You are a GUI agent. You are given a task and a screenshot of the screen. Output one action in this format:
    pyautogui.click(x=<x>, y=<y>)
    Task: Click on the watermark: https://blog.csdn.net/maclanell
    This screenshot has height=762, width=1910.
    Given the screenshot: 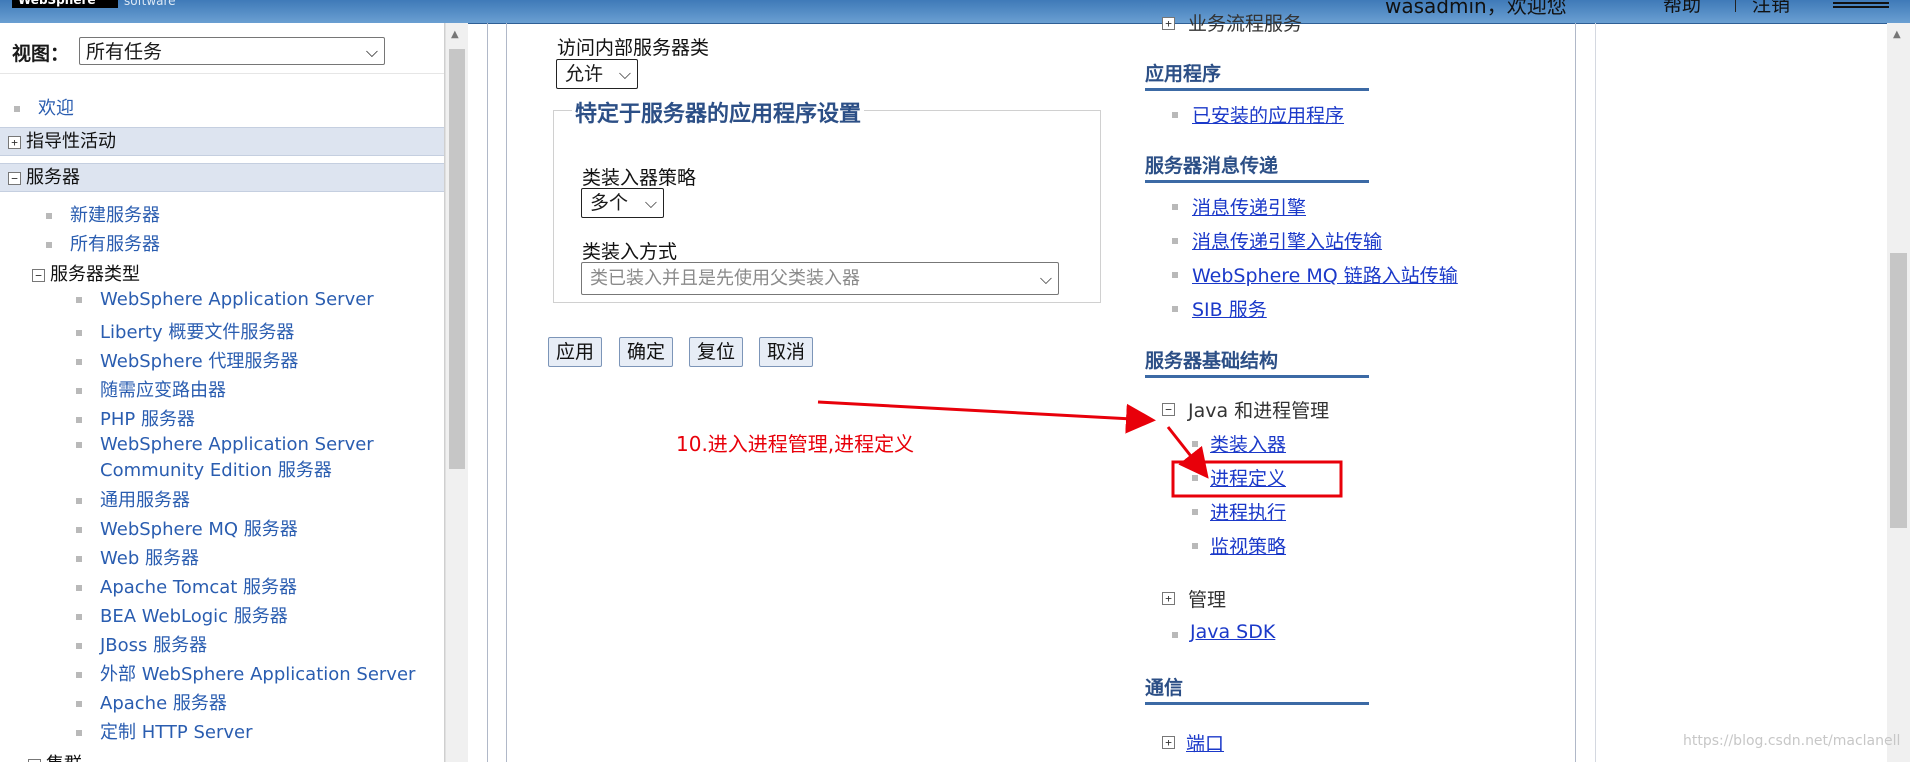 What is the action you would take?
    pyautogui.click(x=1792, y=741)
    